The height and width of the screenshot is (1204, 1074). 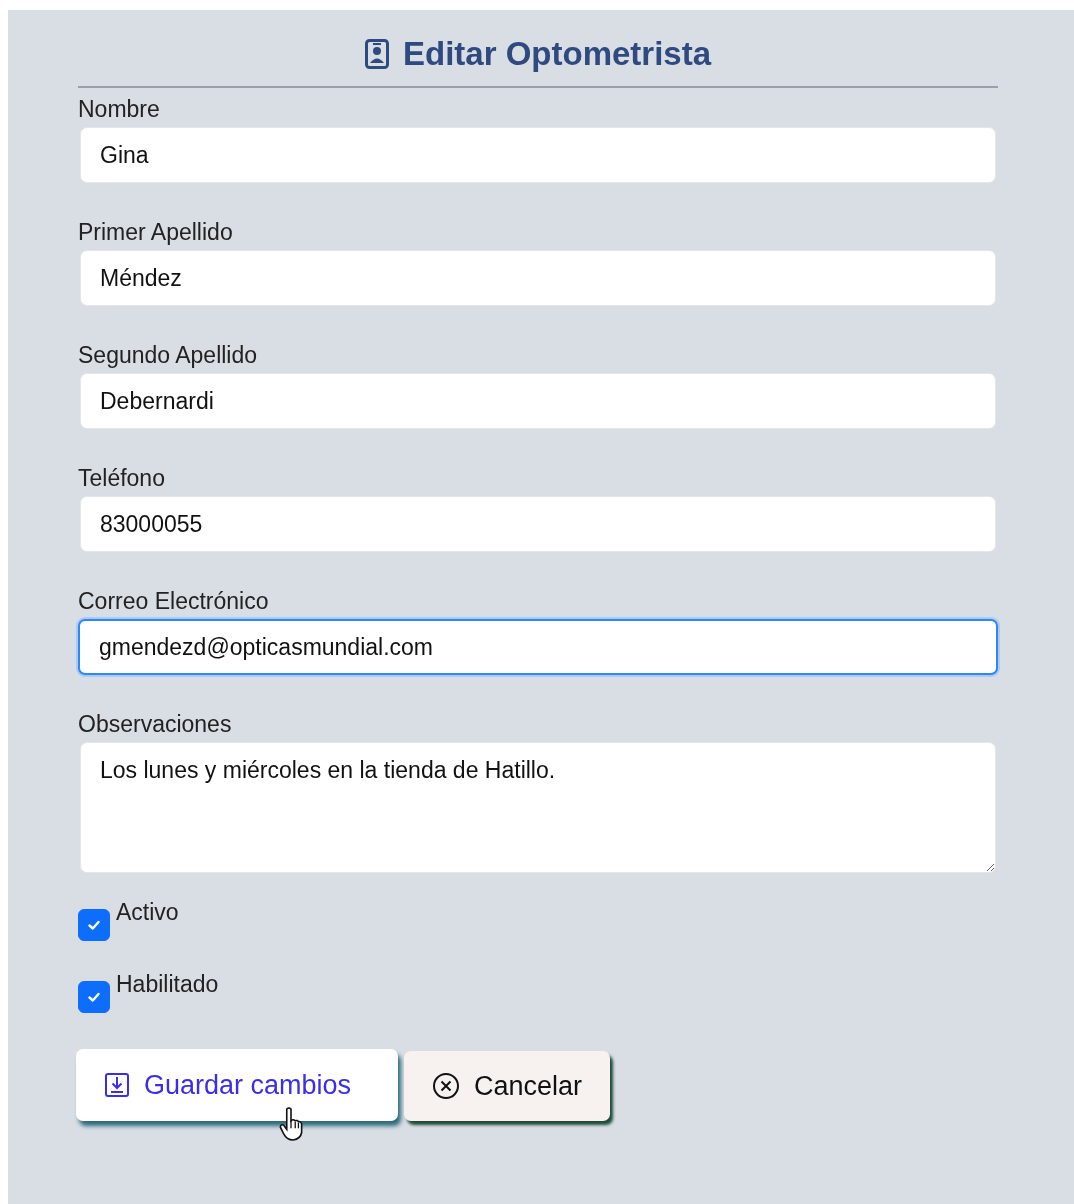 What do you see at coordinates (291, 1124) in the screenshot?
I see `hand-cursor-icon` at bounding box center [291, 1124].